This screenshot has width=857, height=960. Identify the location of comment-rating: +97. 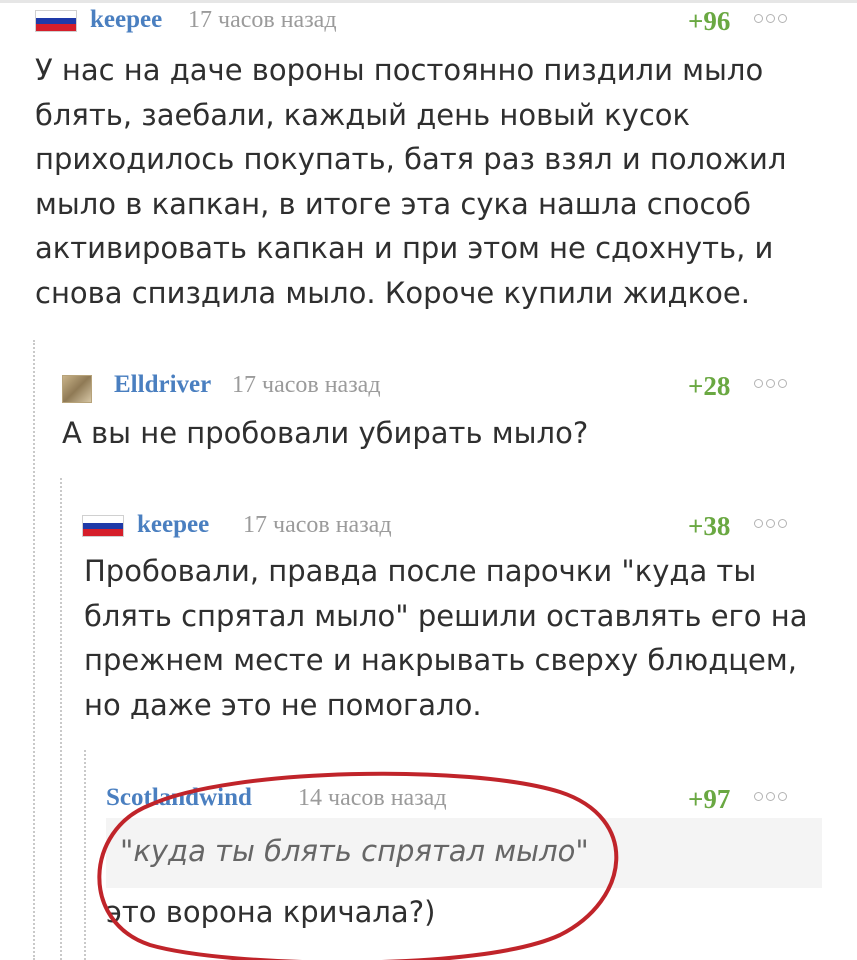
(709, 799).